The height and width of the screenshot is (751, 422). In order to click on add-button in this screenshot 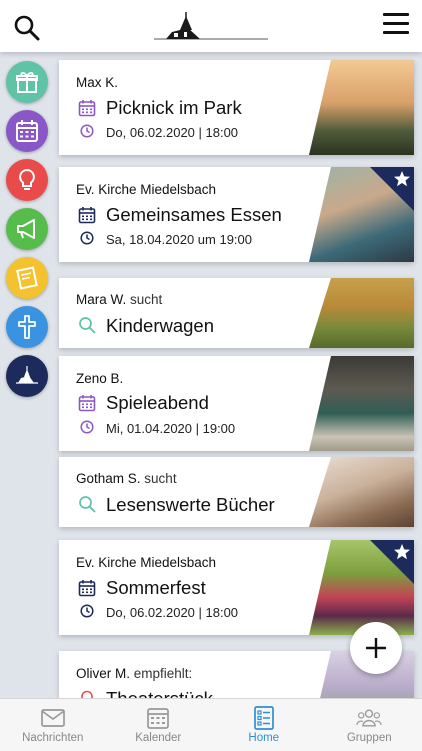, I will do `click(376, 648)`.